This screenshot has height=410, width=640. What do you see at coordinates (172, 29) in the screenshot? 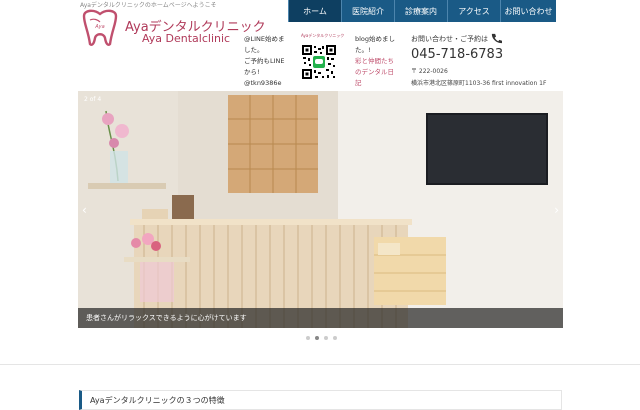
I see `site-logo: Aya Ayaデンタルクリニック Aya Dentalclinic` at bounding box center [172, 29].